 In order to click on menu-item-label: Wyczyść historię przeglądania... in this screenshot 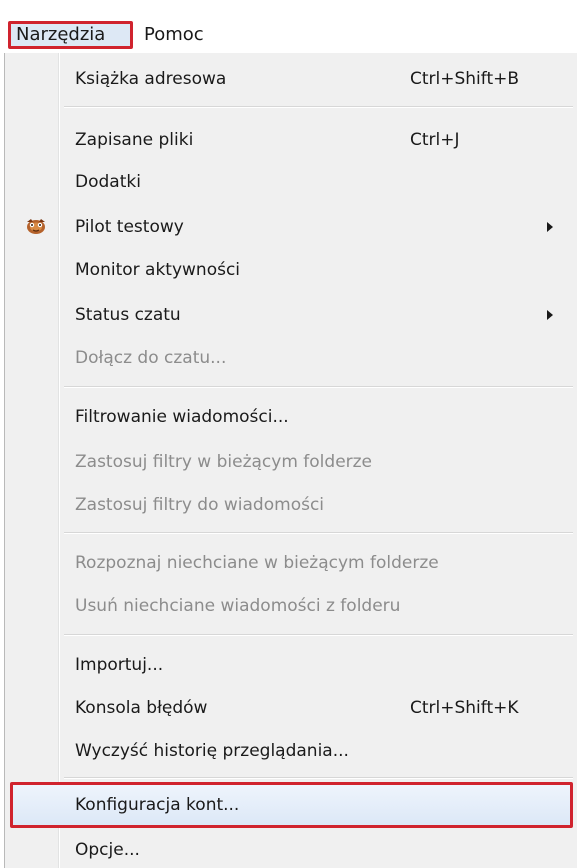, I will do `click(212, 751)`.